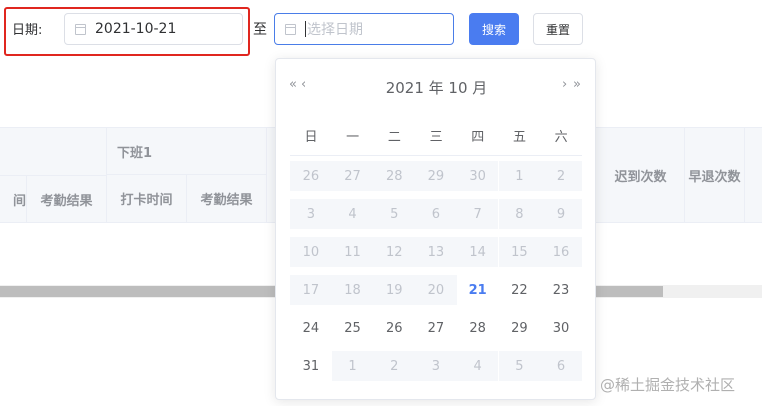 The height and width of the screenshot is (406, 762). I want to click on date-cell: 23, so click(561, 290).